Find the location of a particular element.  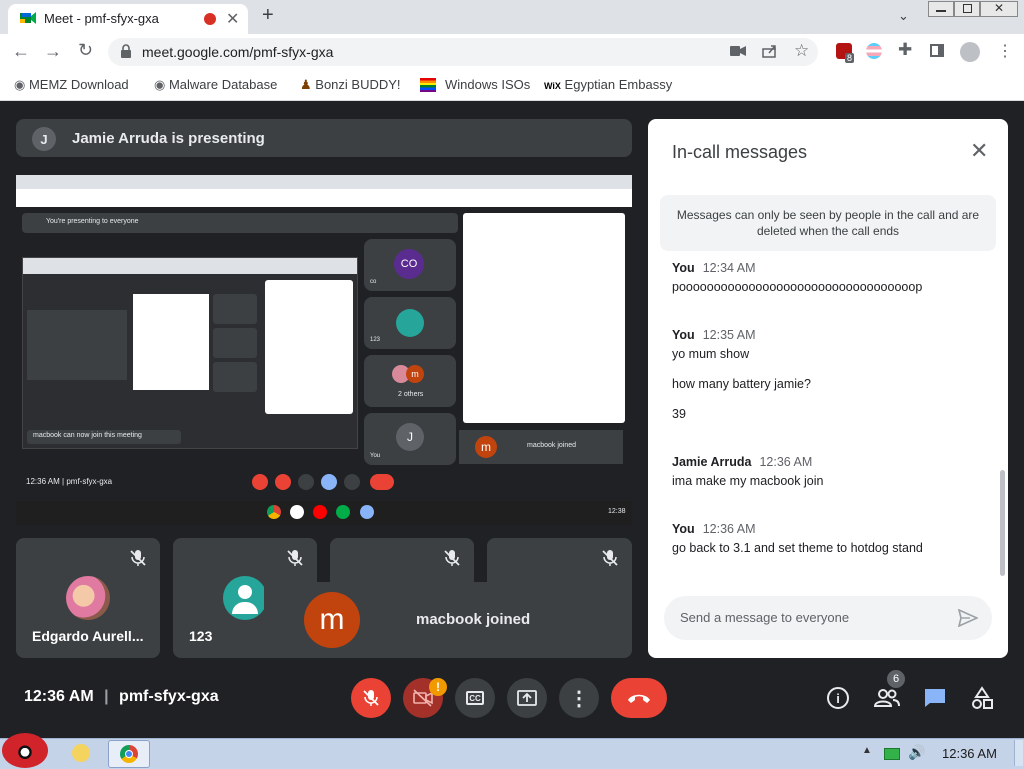

hang-up-icon is located at coordinates (639, 698).